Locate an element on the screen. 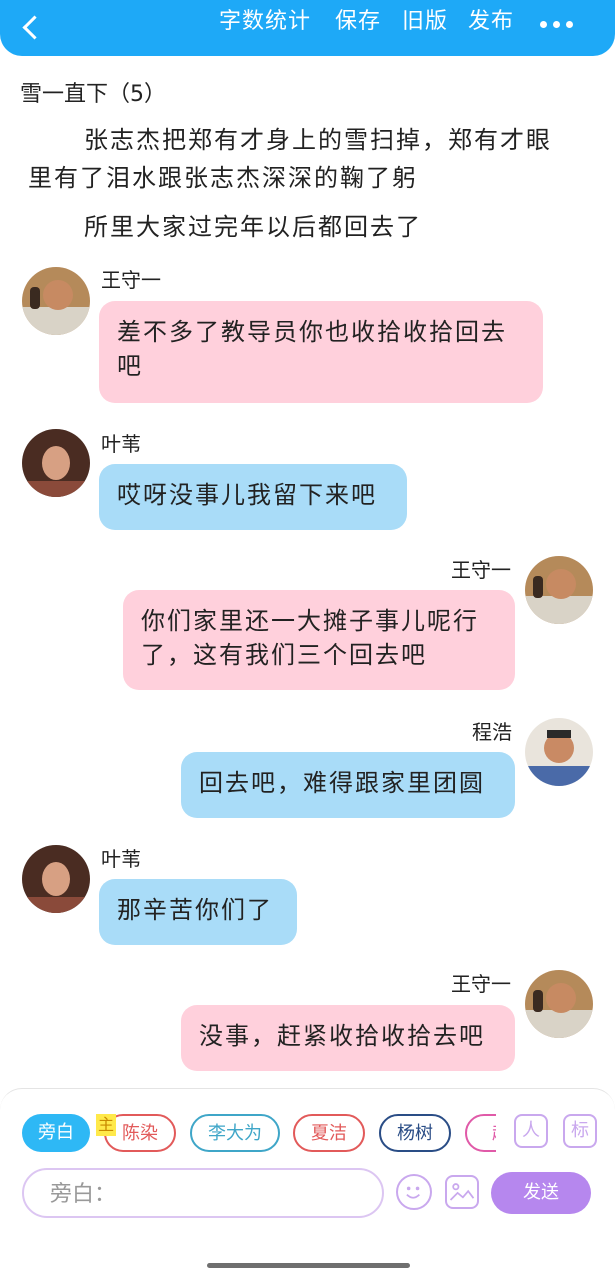 The image size is (615, 1281). narration-clipped: 张志杰把郑有才身上的雪扫掉，郑有才眼 is located at coordinates (307, 139).